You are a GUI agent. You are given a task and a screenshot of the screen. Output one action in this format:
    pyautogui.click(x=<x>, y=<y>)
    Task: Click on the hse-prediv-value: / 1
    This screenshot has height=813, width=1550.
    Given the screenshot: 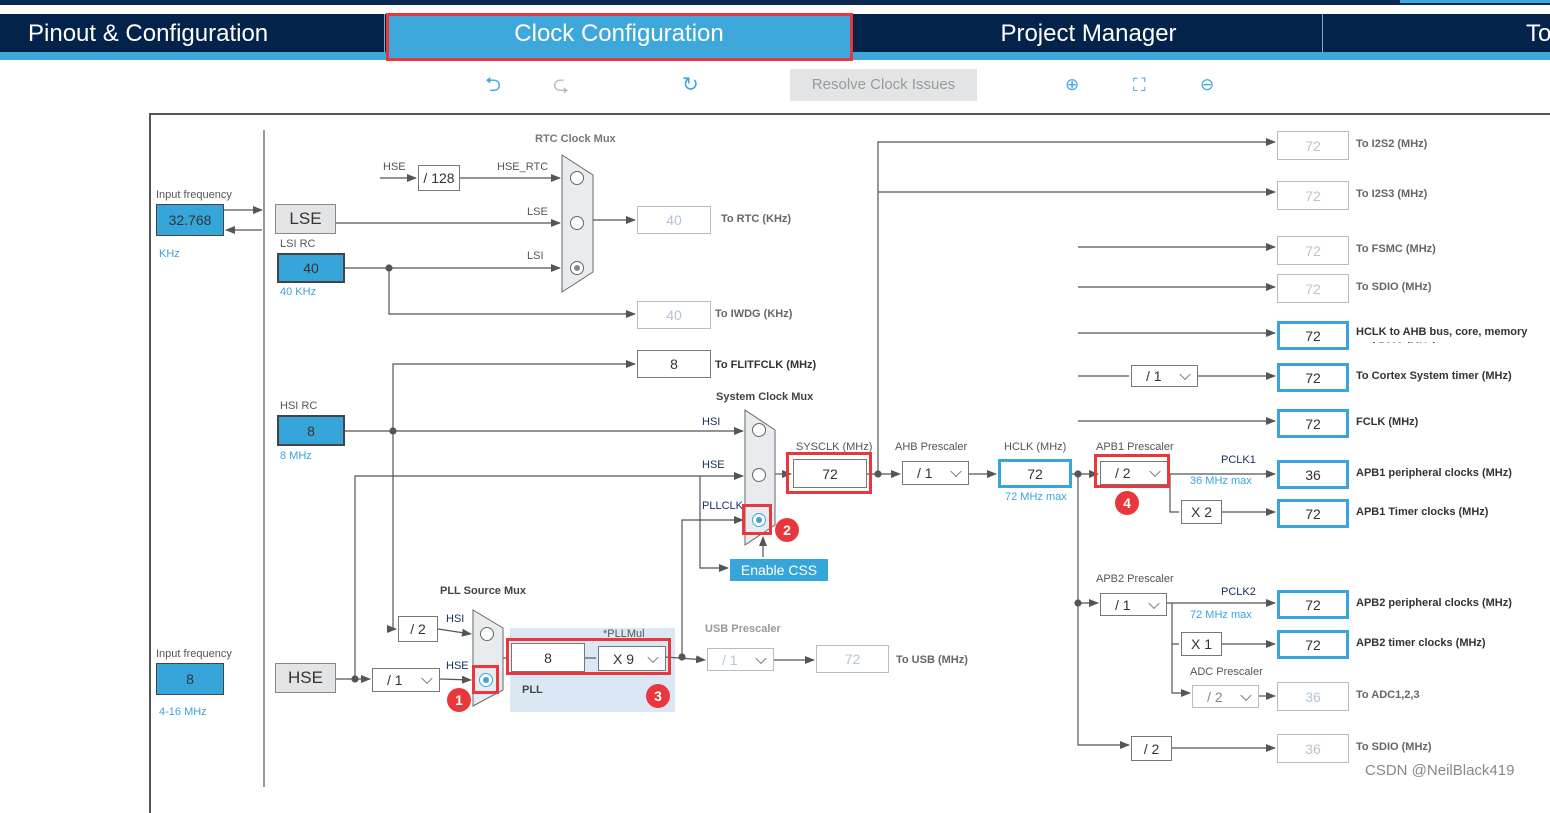 What is the action you would take?
    pyautogui.click(x=395, y=680)
    